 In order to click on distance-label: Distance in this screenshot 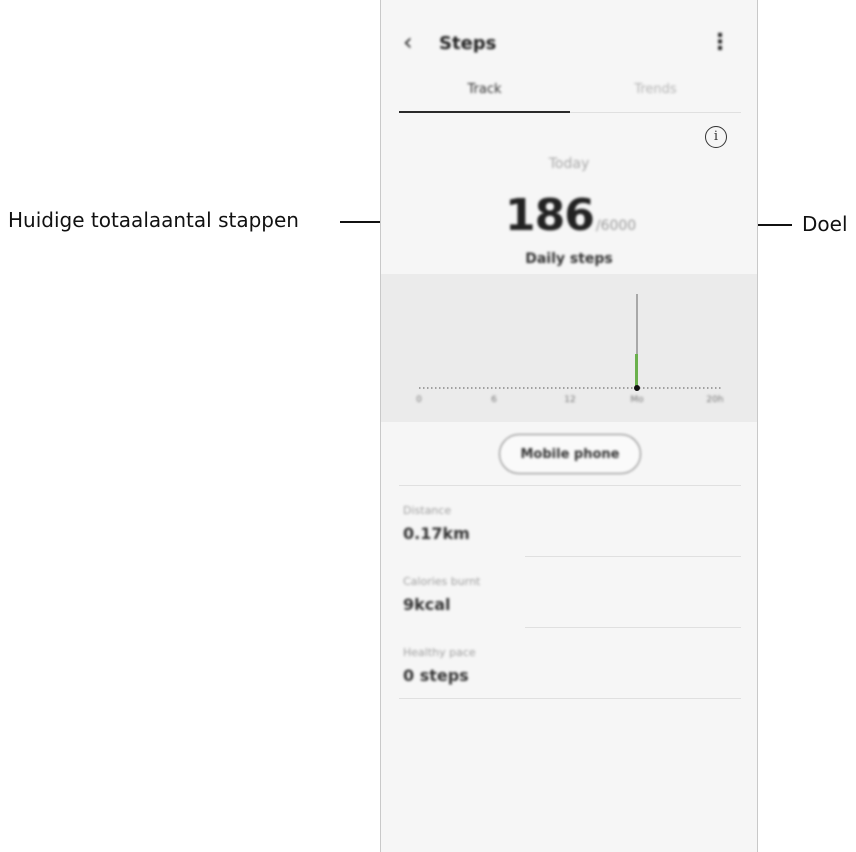, I will do `click(427, 510)`.